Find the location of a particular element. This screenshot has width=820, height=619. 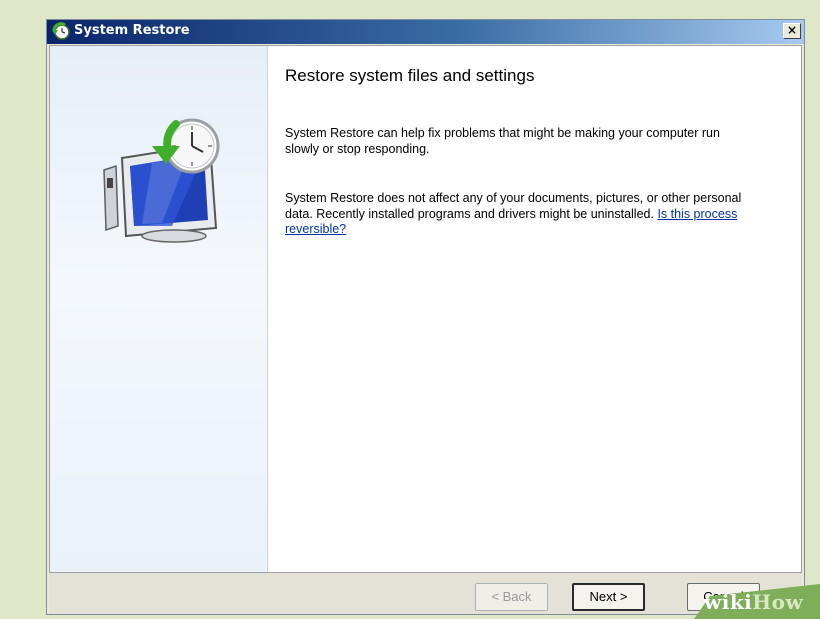

window-title: System Restore is located at coordinates (132, 30).